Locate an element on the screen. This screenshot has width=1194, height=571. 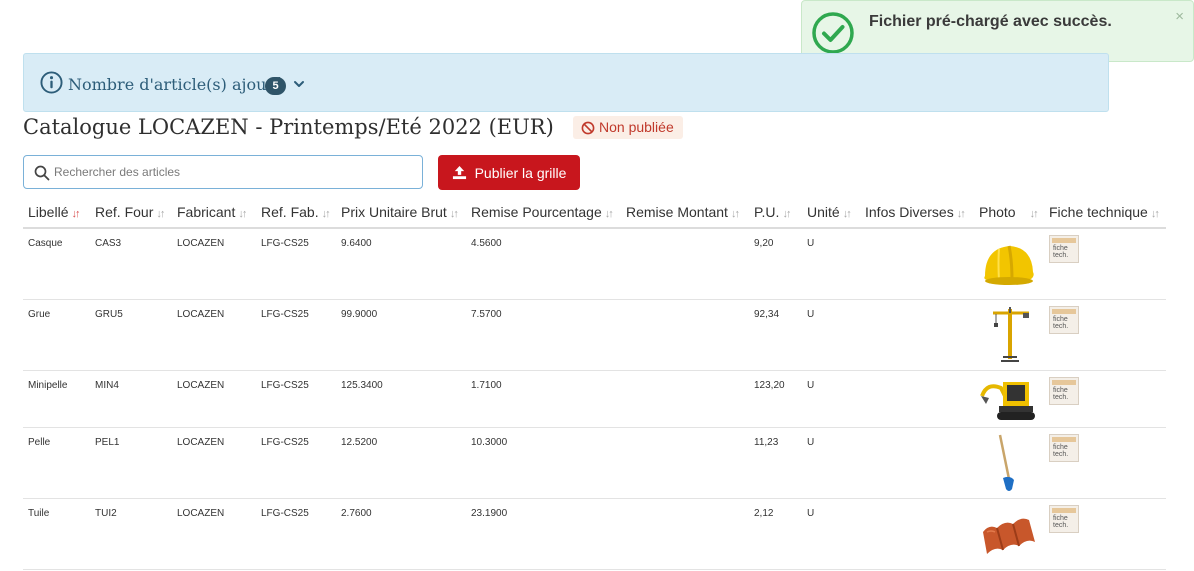
excavator-photo is located at coordinates (1008, 398).